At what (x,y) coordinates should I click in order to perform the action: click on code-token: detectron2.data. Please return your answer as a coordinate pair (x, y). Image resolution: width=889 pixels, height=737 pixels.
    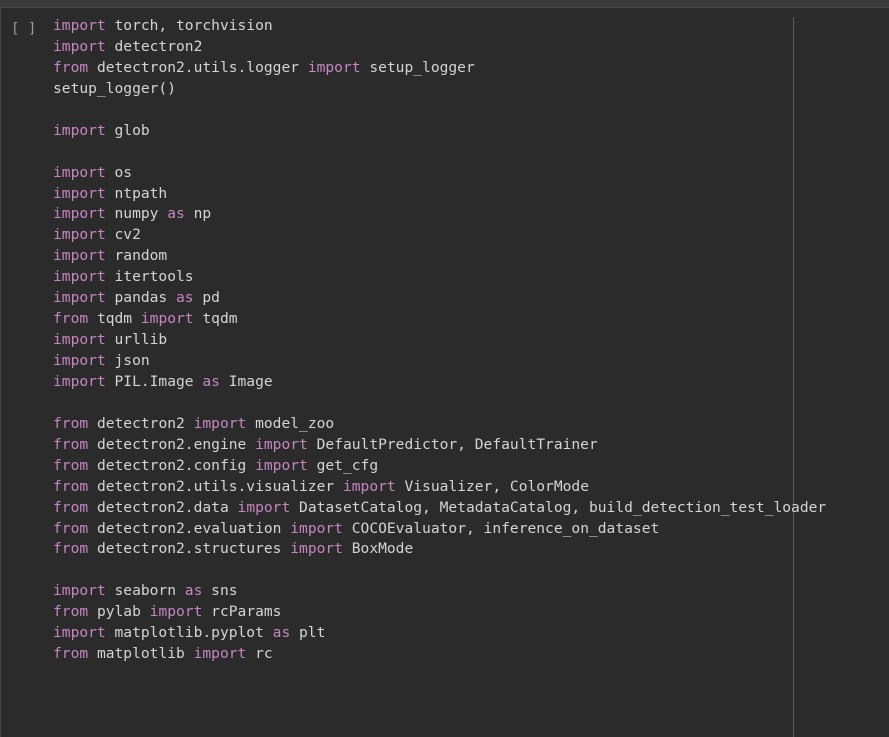
    Looking at the image, I should click on (163, 507).